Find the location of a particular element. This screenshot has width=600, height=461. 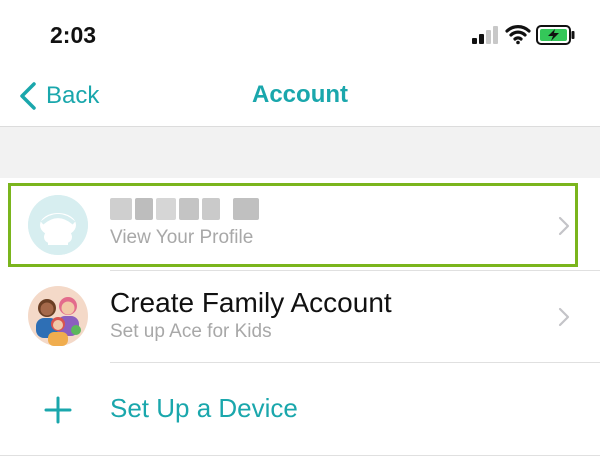

plus-icon is located at coordinates (58, 410).